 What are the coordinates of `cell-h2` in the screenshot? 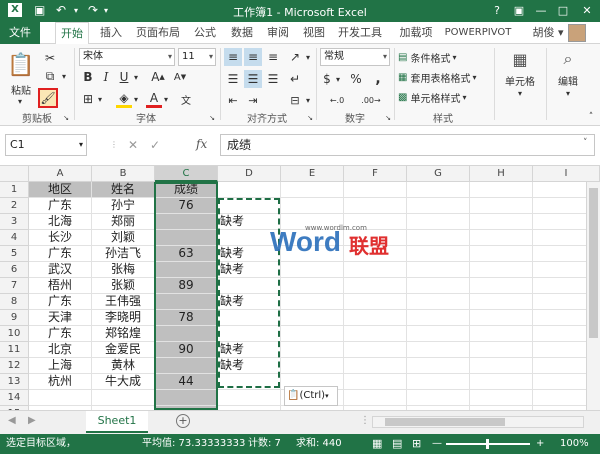 It's located at (501, 206).